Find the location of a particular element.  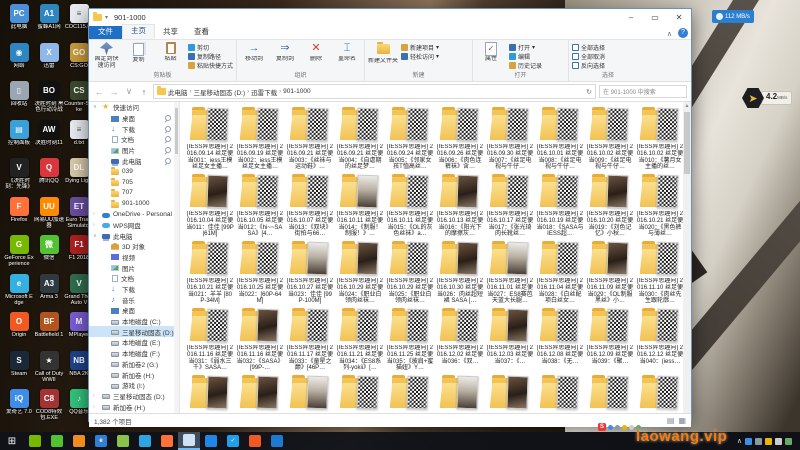

sidebar-item-29: › 新加卷 (H:) is located at coordinates (134, 406).